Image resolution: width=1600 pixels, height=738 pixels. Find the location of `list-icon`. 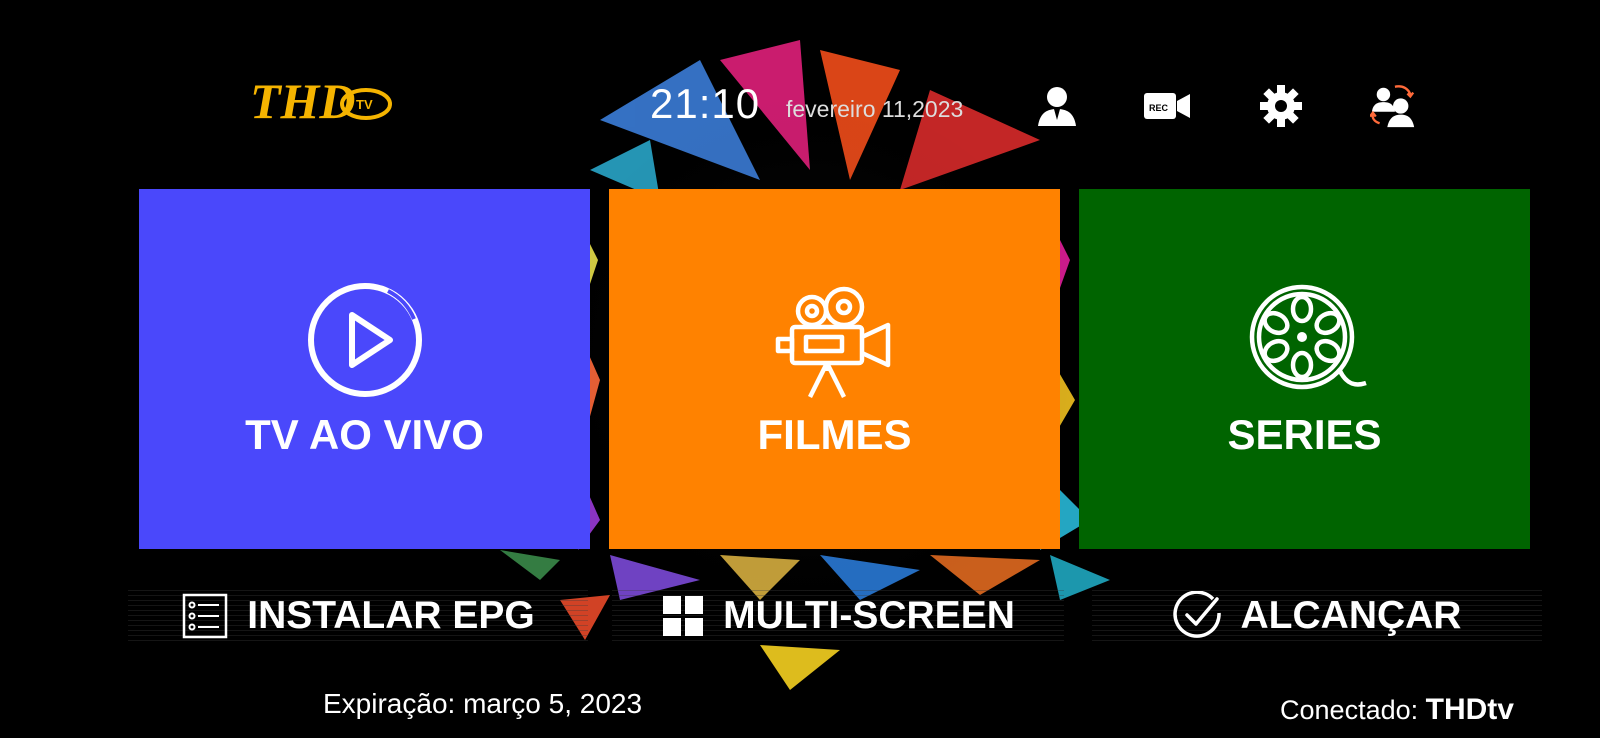

list-icon is located at coordinates (205, 616).